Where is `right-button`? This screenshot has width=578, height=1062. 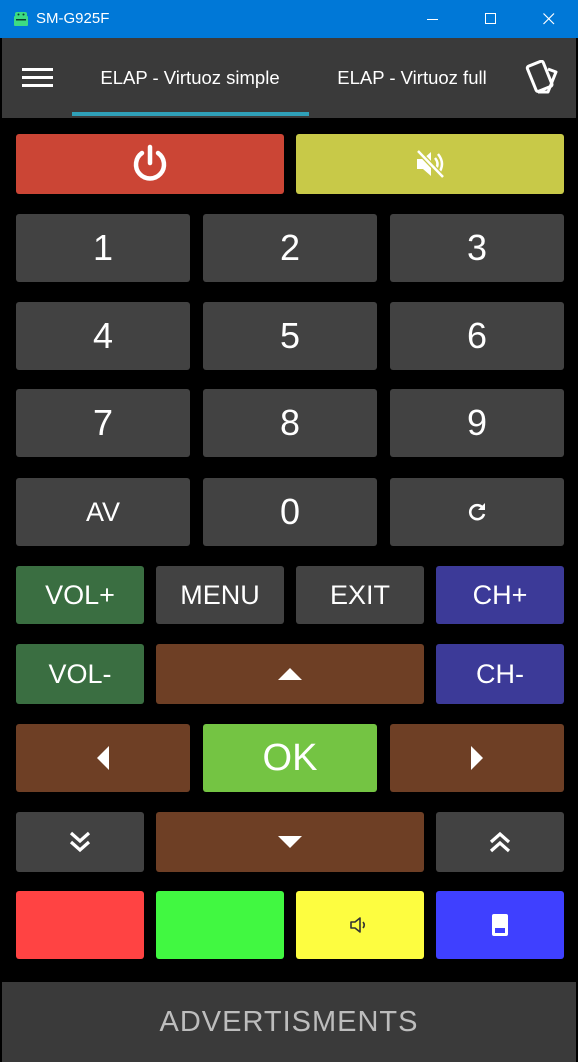
right-button is located at coordinates (477, 758).